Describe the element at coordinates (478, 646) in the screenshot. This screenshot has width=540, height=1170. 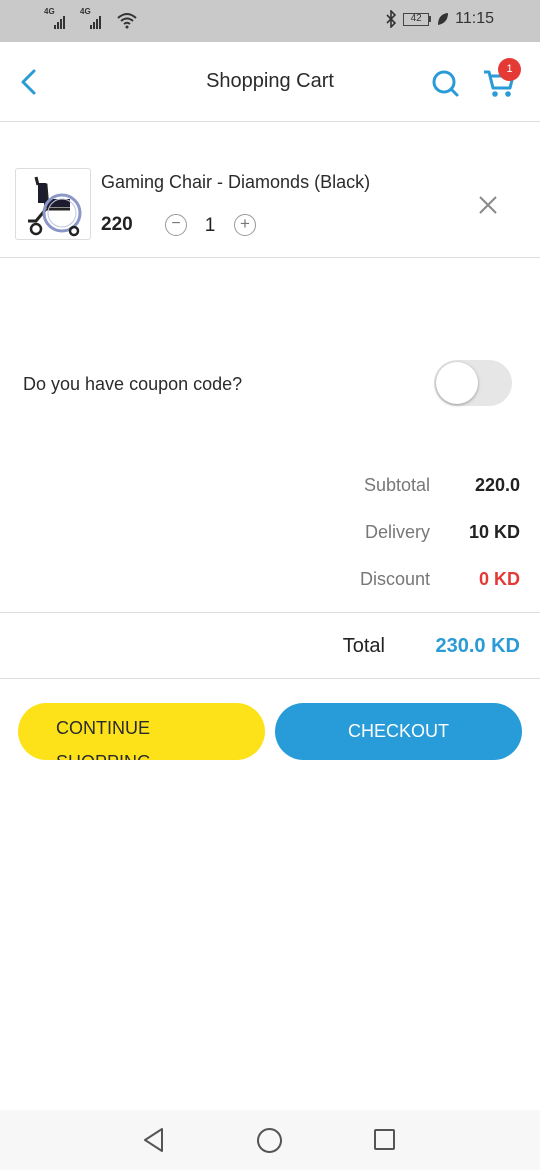
I see `total-value: 230.0 KD` at that location.